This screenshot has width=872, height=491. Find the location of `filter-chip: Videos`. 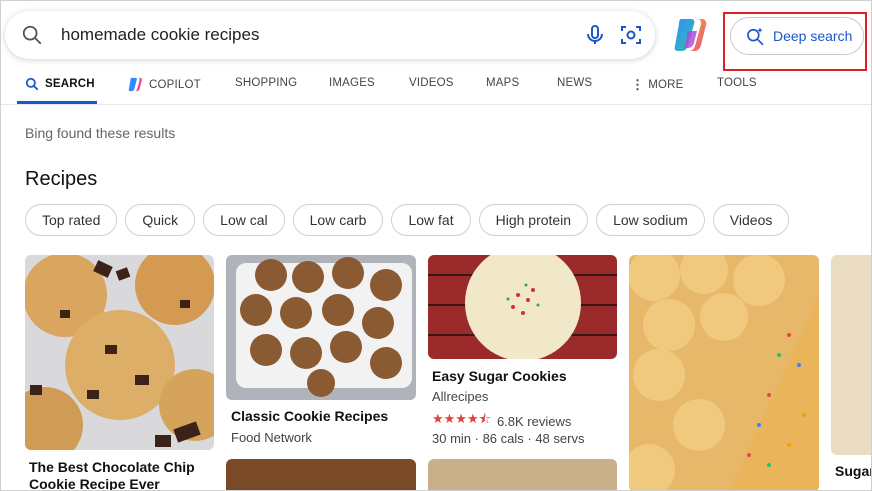

filter-chip: Videos is located at coordinates (751, 220).